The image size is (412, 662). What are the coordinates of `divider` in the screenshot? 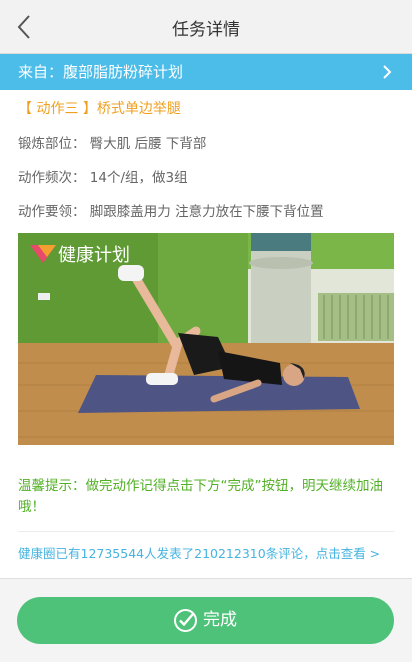 It's located at (206, 531).